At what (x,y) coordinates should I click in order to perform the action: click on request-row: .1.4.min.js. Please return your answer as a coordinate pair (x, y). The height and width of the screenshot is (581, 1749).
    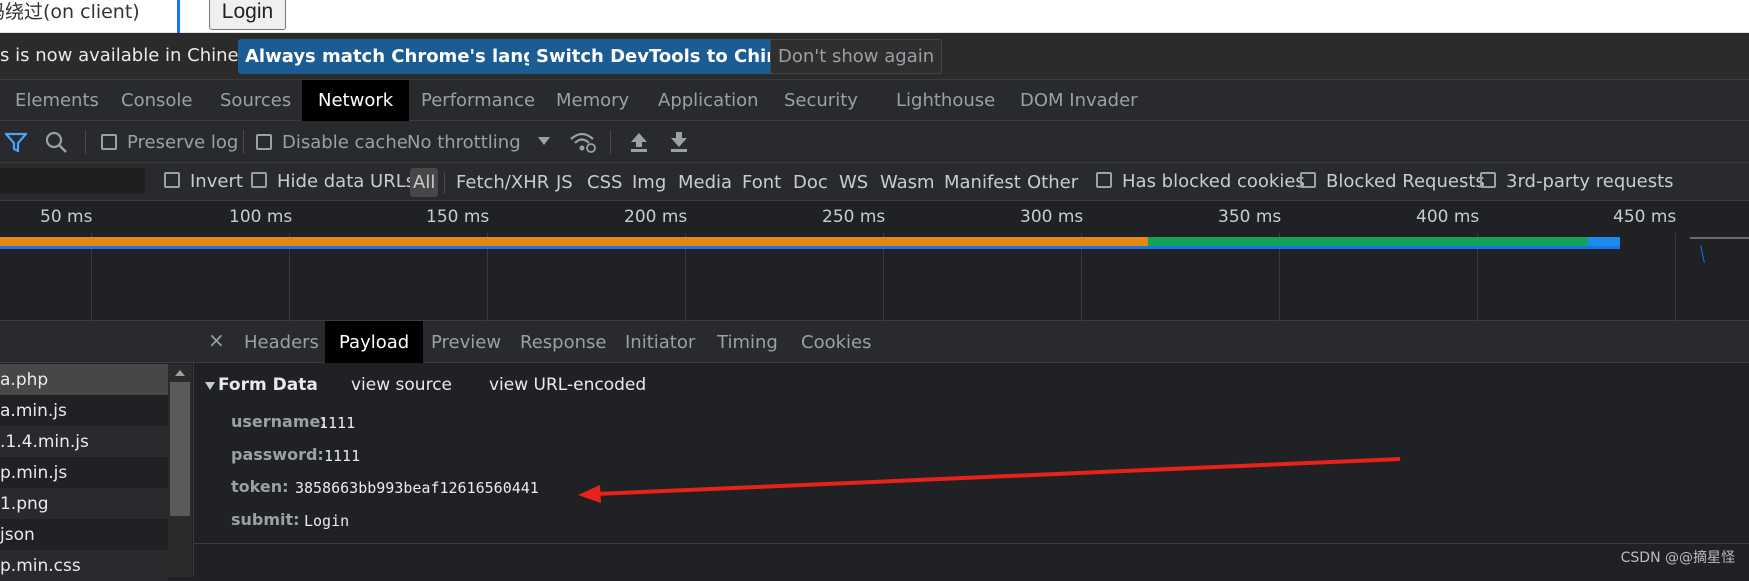
    Looking at the image, I should click on (84, 441).